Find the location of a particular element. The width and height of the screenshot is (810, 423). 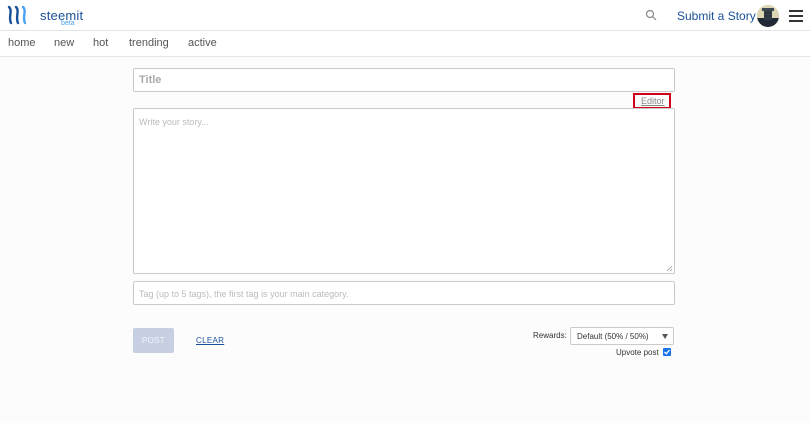

rewards-selected-value: Default (50% / 50%) is located at coordinates (613, 336).